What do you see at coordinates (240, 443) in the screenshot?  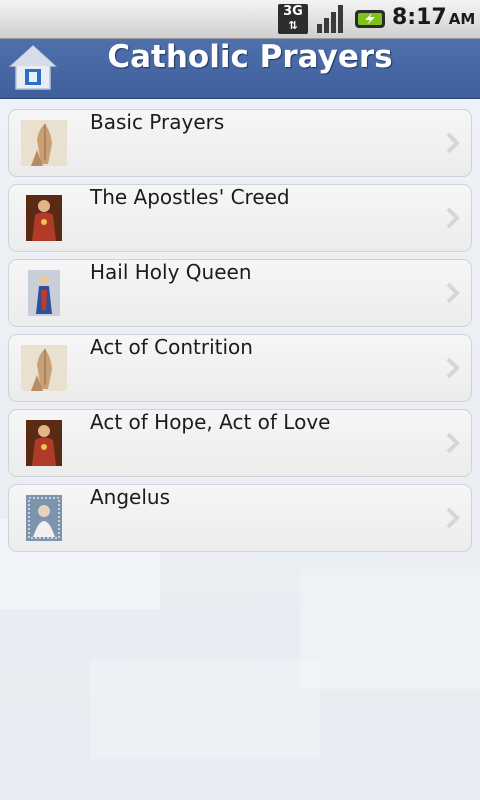 I see `list-item-act-of-hope-love: Act of Hope, Act of Love` at bounding box center [240, 443].